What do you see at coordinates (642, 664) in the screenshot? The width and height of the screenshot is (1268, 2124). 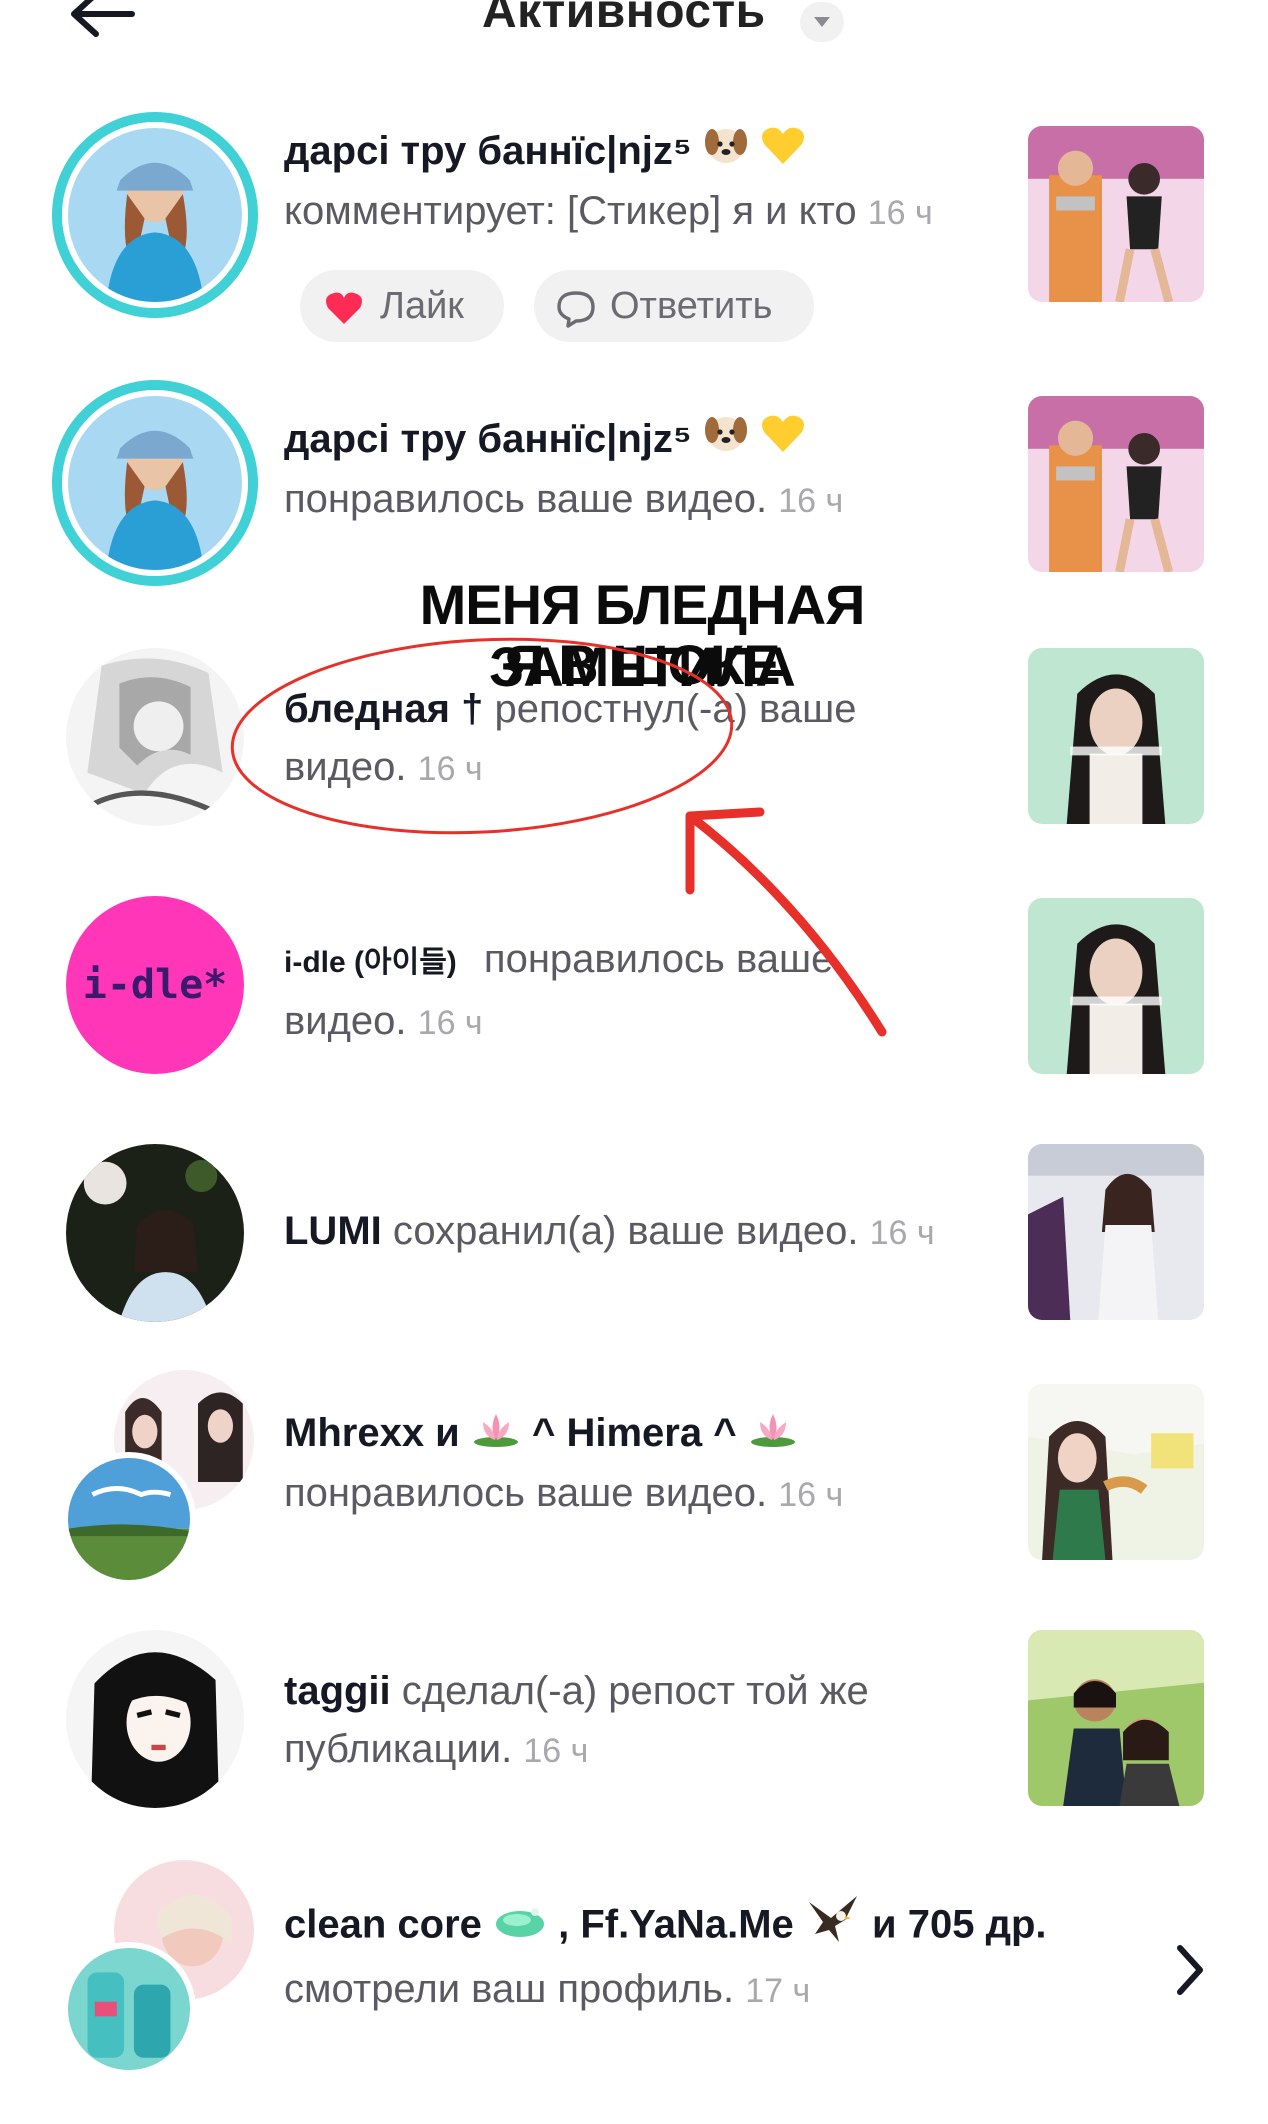 I see `overlay-caption-line2: Я В ШОКЕ` at bounding box center [642, 664].